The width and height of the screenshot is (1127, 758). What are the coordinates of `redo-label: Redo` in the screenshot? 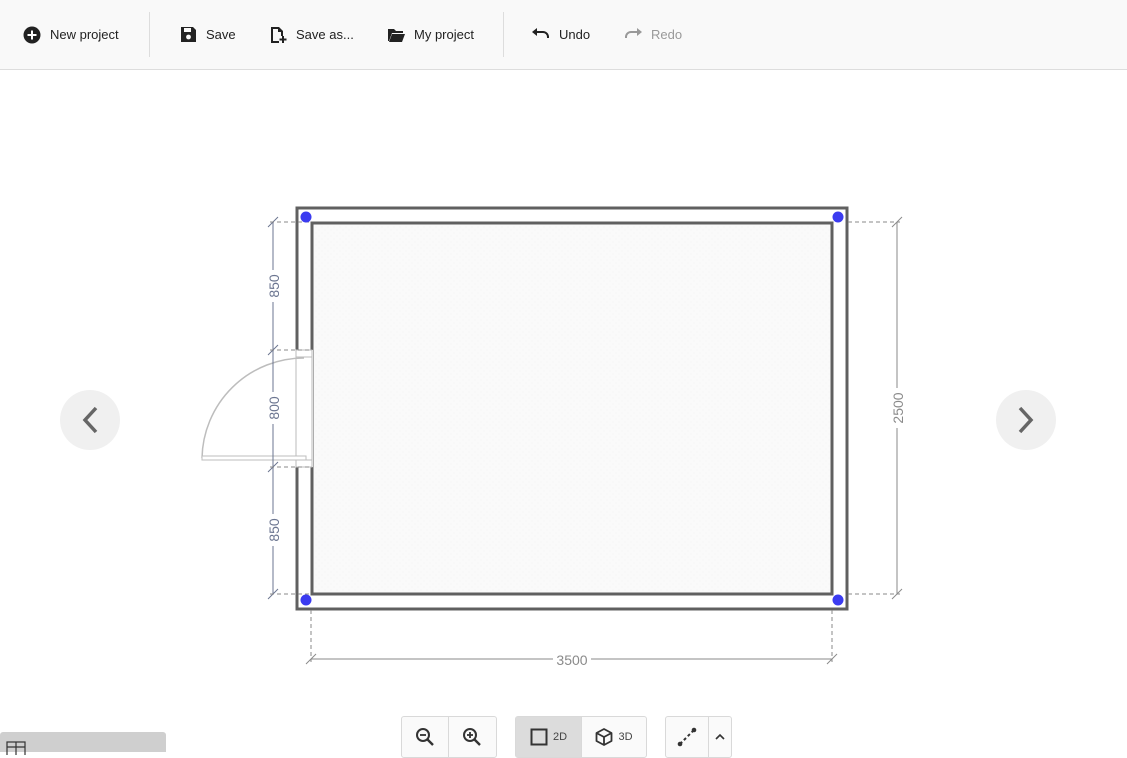 It's located at (667, 34).